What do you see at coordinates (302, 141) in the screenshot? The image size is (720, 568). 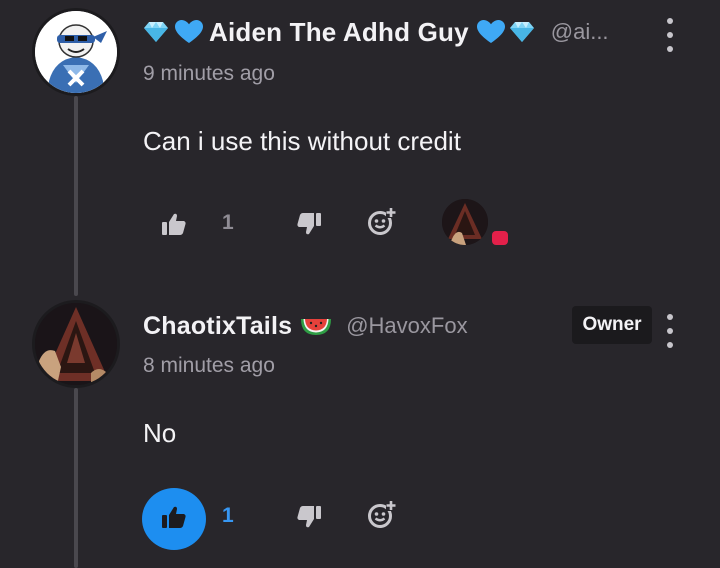 I see `comment-text: Can i use this without credit` at bounding box center [302, 141].